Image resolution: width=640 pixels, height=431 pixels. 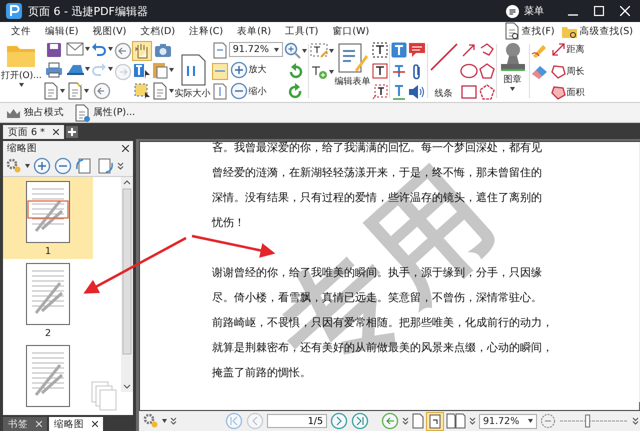 What do you see at coordinates (163, 50) in the screenshot?
I see `camera-icon` at bounding box center [163, 50].